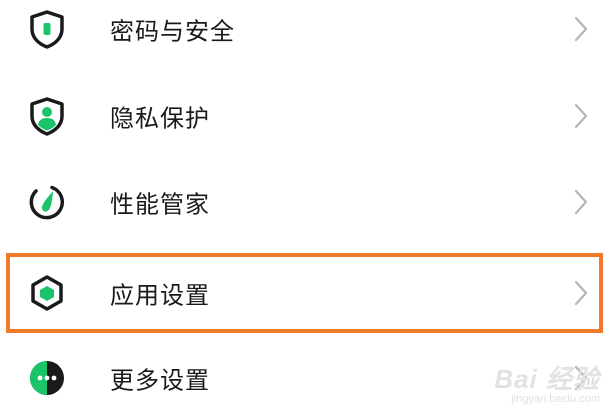 The image size is (610, 409). What do you see at coordinates (160, 380) in the screenshot?
I see `settings-item-label: 更多设置` at bounding box center [160, 380].